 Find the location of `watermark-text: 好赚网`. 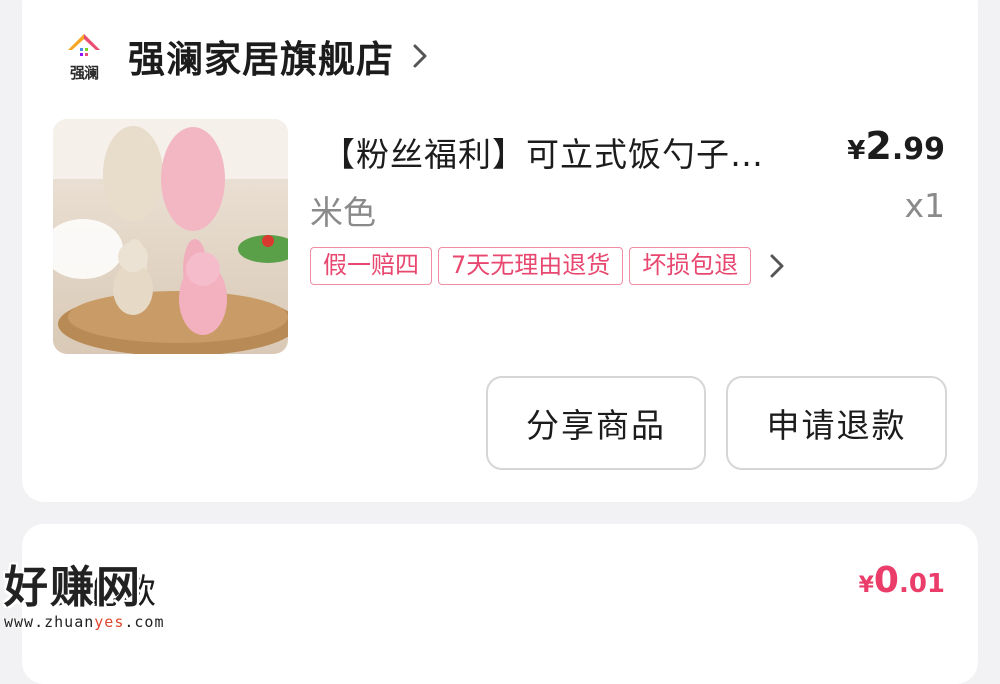

watermark-text: 好赚网 is located at coordinates (73, 587).